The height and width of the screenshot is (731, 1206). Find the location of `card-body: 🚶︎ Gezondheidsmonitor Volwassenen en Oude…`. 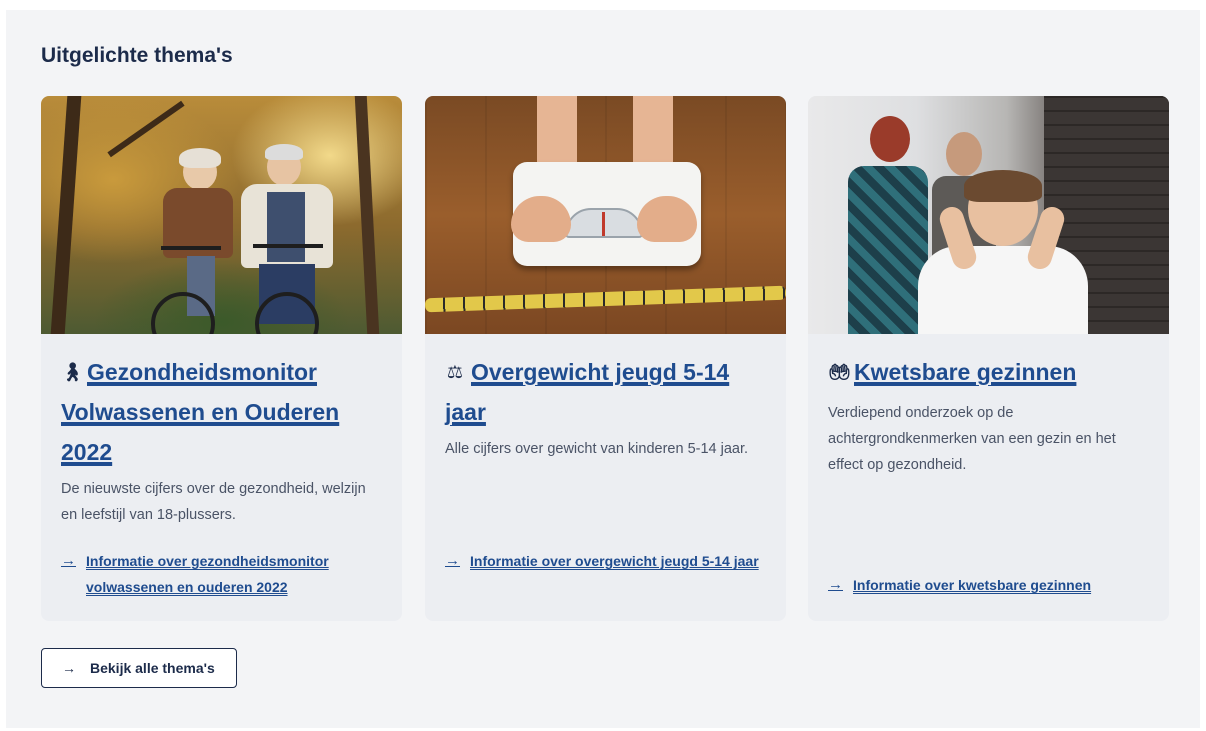

card-body: 🚶︎ Gezondheidsmonitor Volwassenen en Oude… is located at coordinates (221, 477).